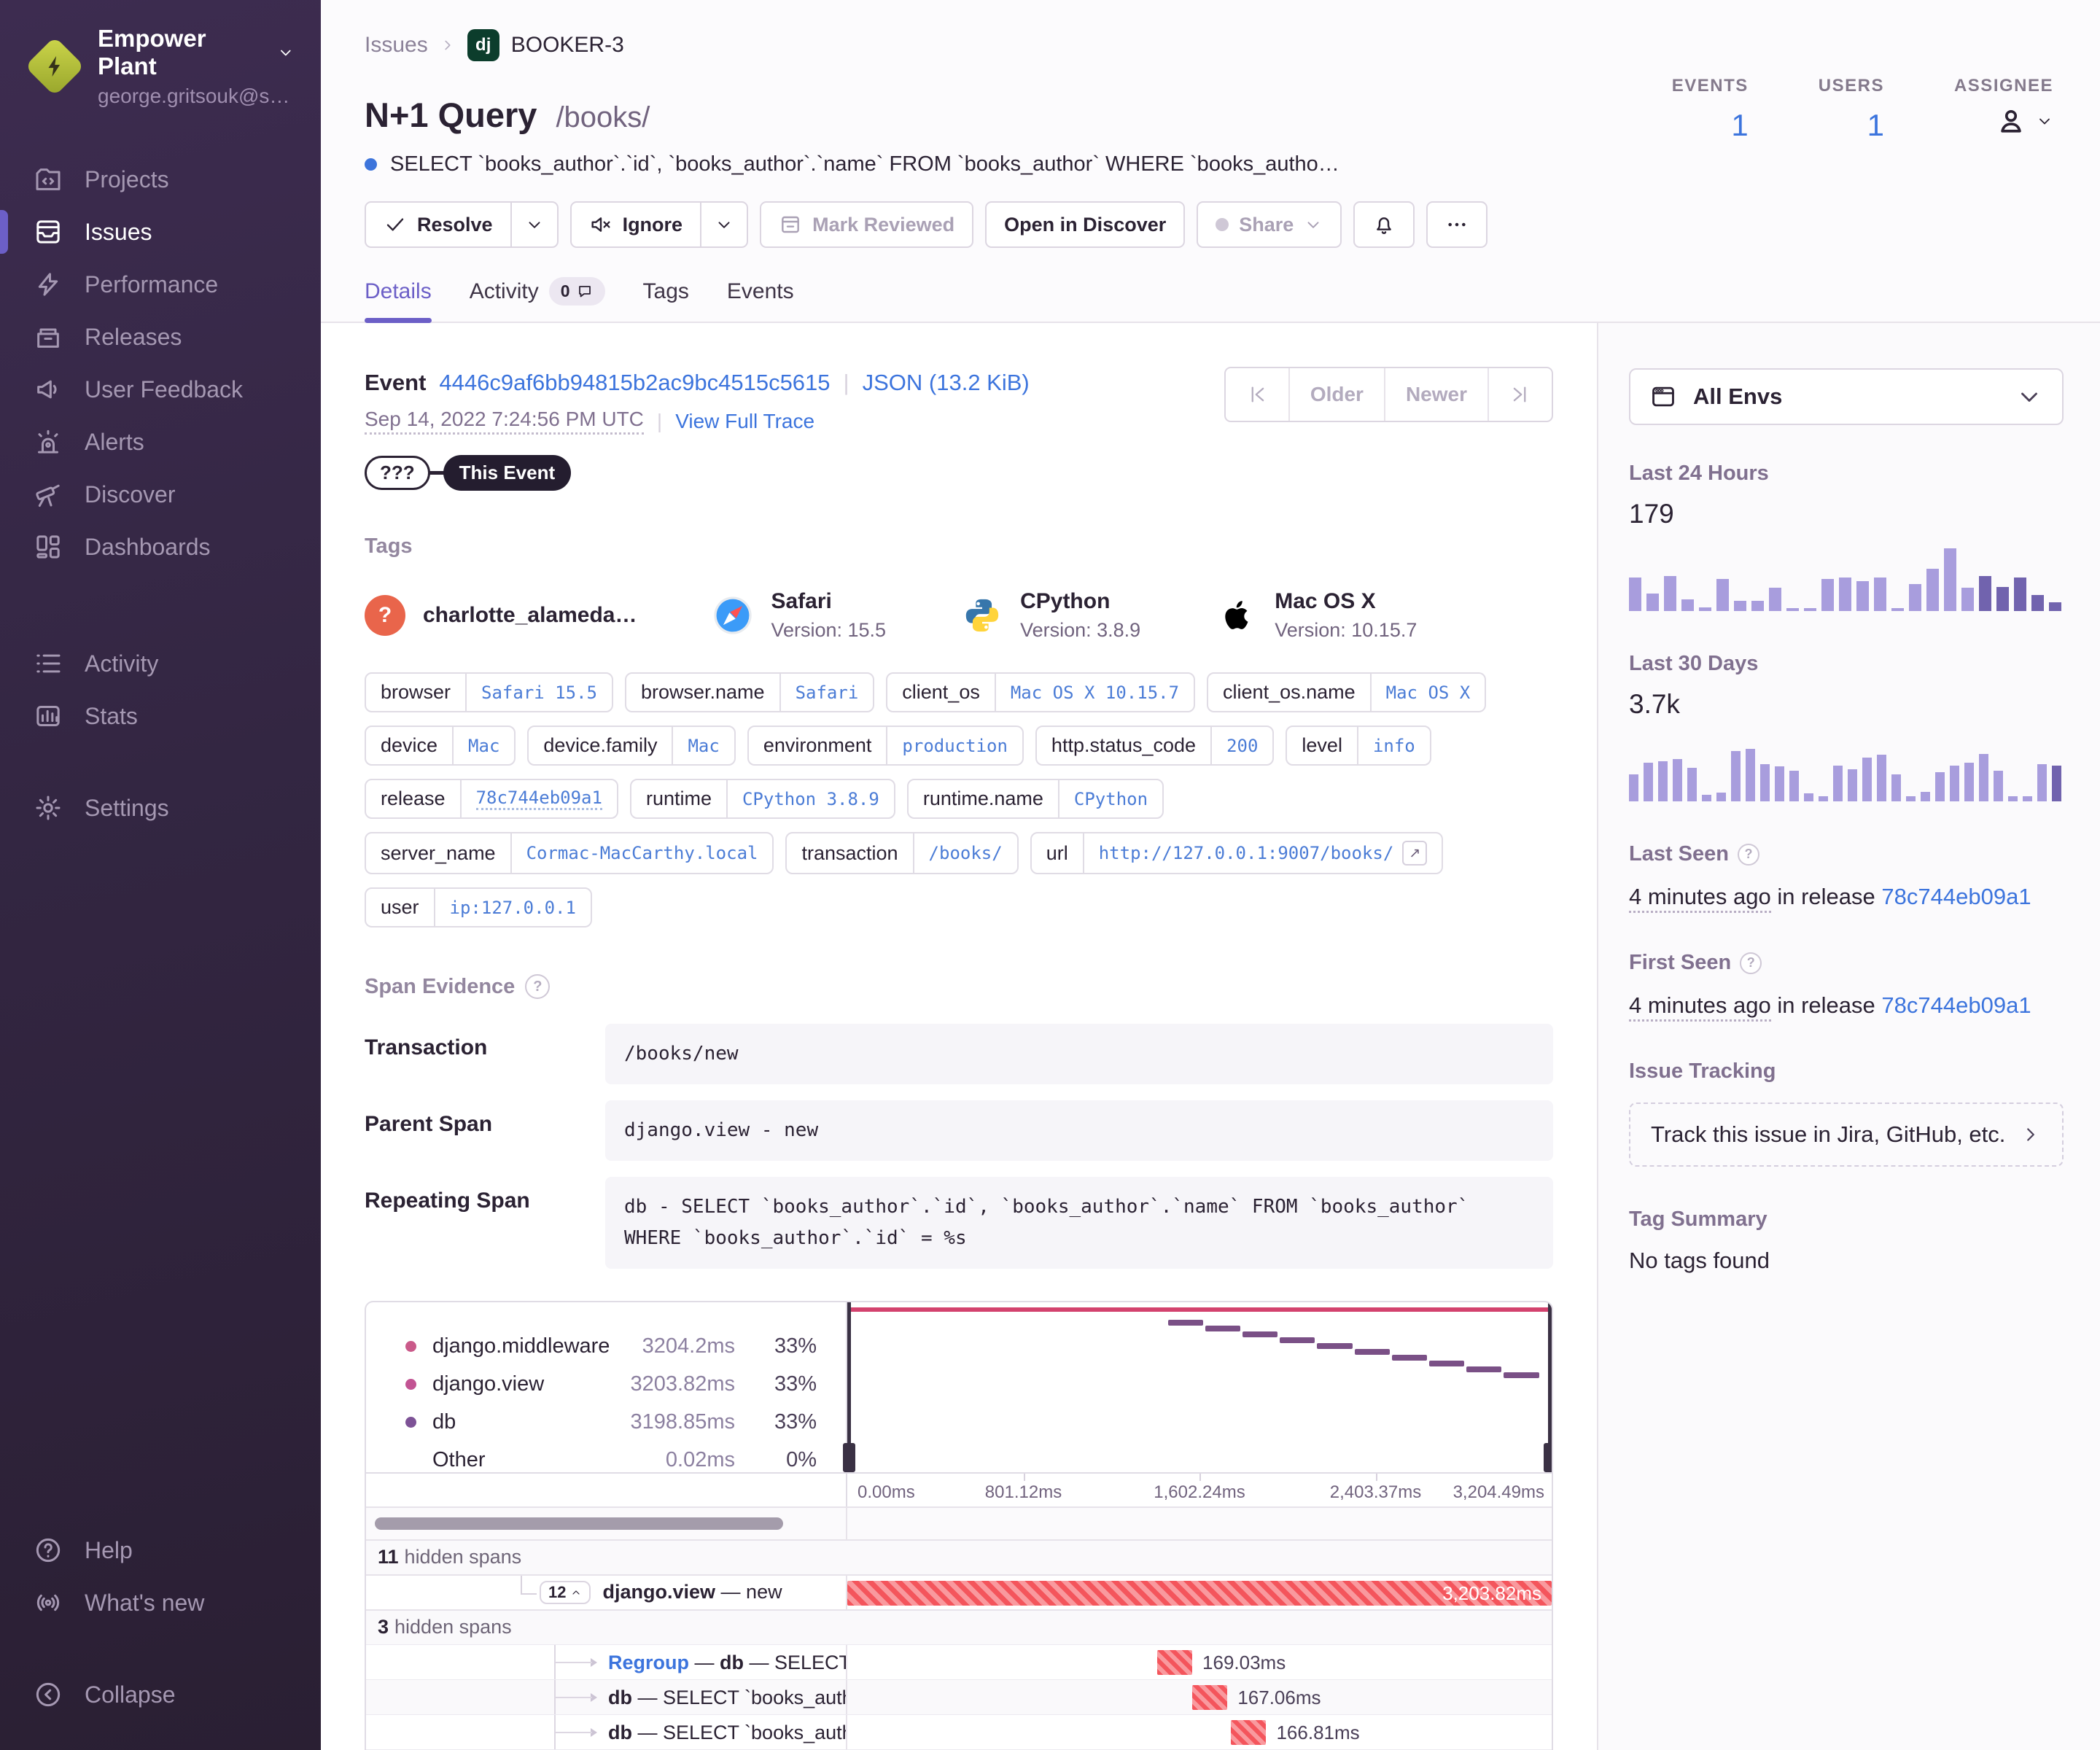 The width and height of the screenshot is (2100, 1750). I want to click on tab-details: Details, so click(398, 300).